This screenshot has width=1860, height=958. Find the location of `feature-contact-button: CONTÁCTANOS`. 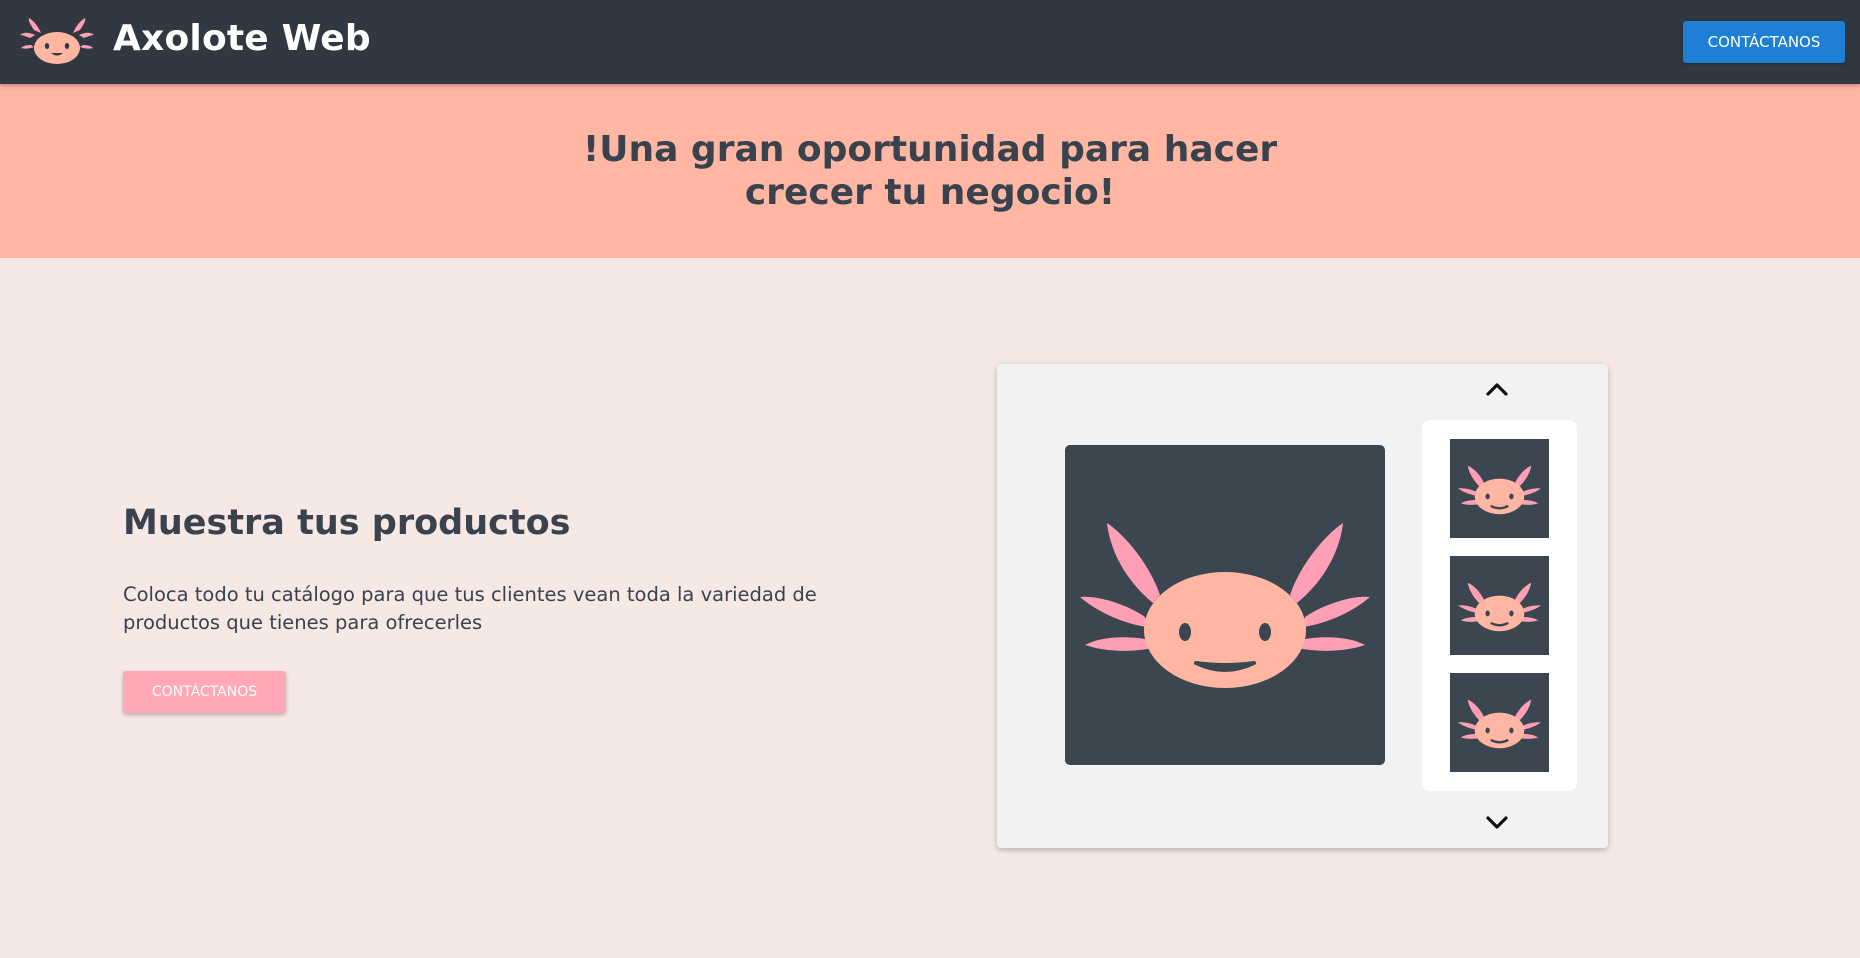

feature-contact-button: CONTÁCTANOS is located at coordinates (204, 692).